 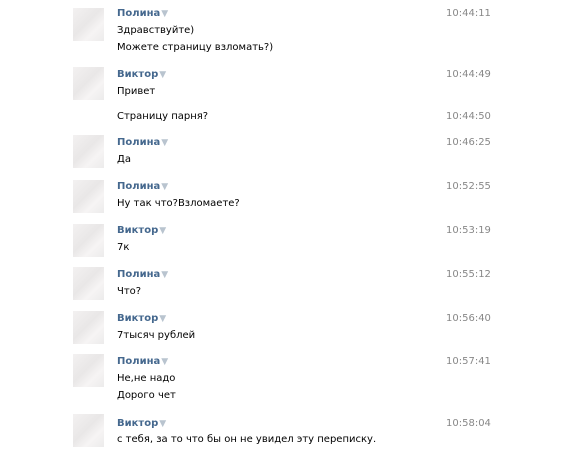 What do you see at coordinates (124, 159) in the screenshot?
I see `message-text: Да` at bounding box center [124, 159].